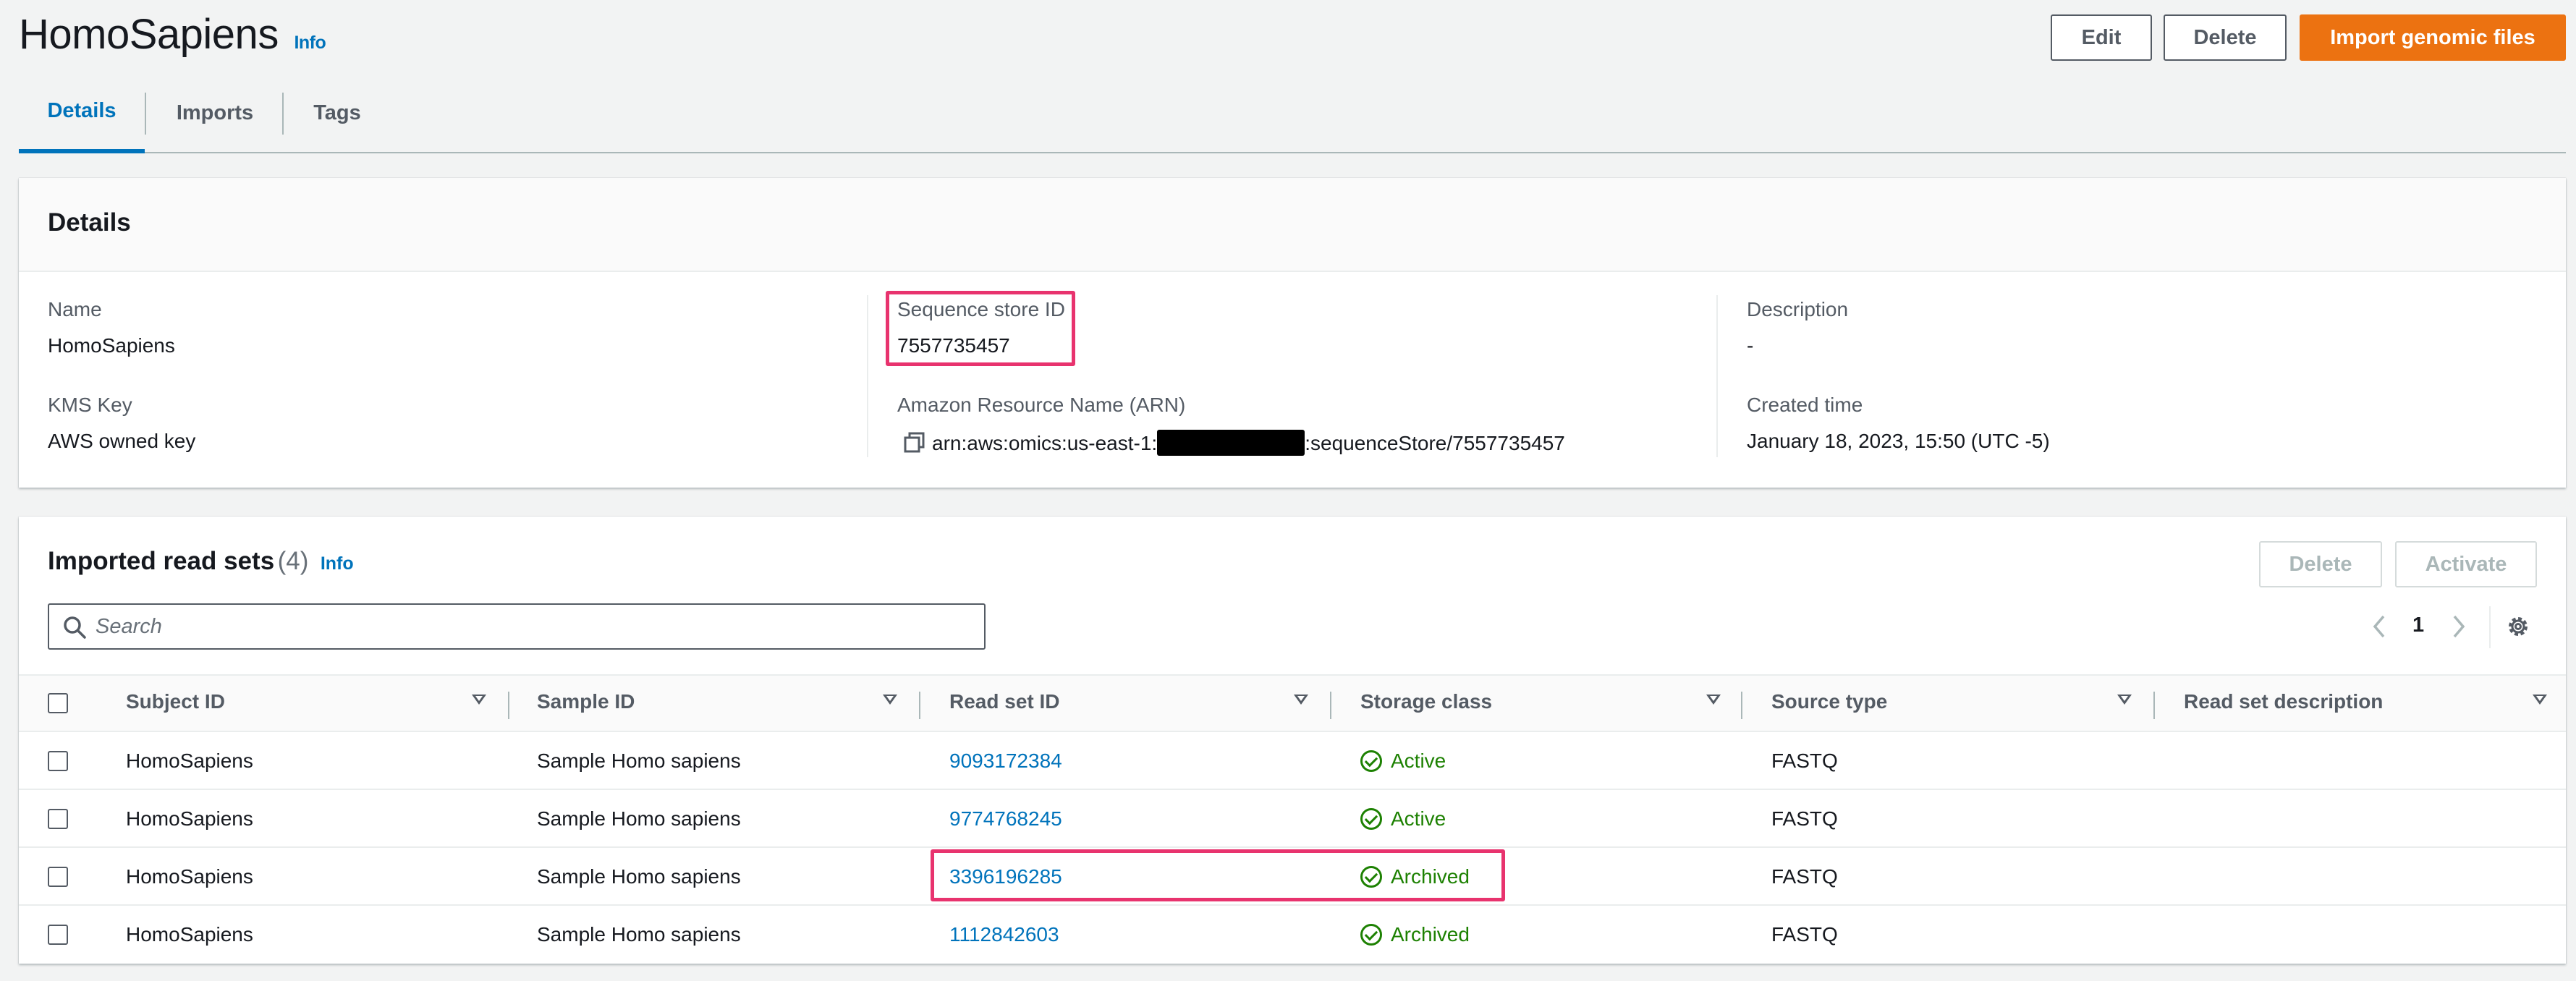  What do you see at coordinates (1005, 819) in the screenshot?
I see `read-set-id-link: 9774768245` at bounding box center [1005, 819].